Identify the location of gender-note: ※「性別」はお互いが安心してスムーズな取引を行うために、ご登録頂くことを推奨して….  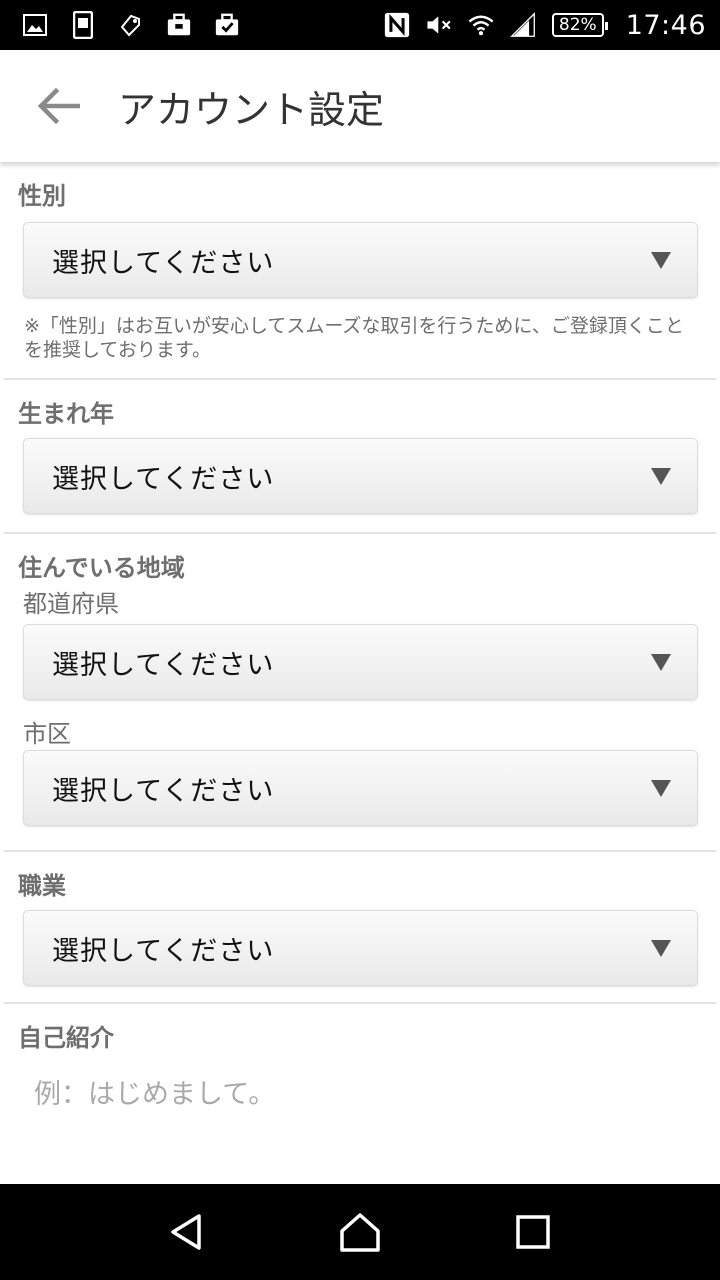
(354, 338).